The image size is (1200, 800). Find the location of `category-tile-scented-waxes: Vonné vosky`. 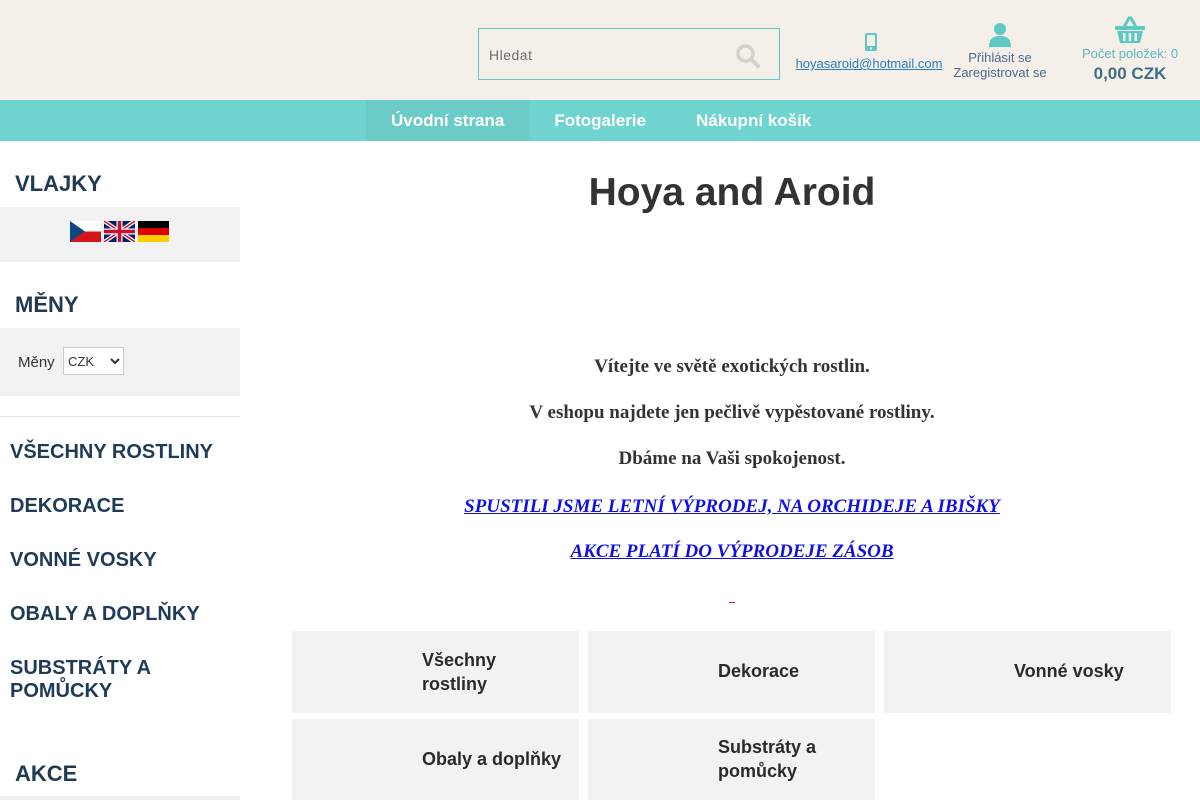

category-tile-scented-waxes: Vonné vosky is located at coordinates (1027, 672).